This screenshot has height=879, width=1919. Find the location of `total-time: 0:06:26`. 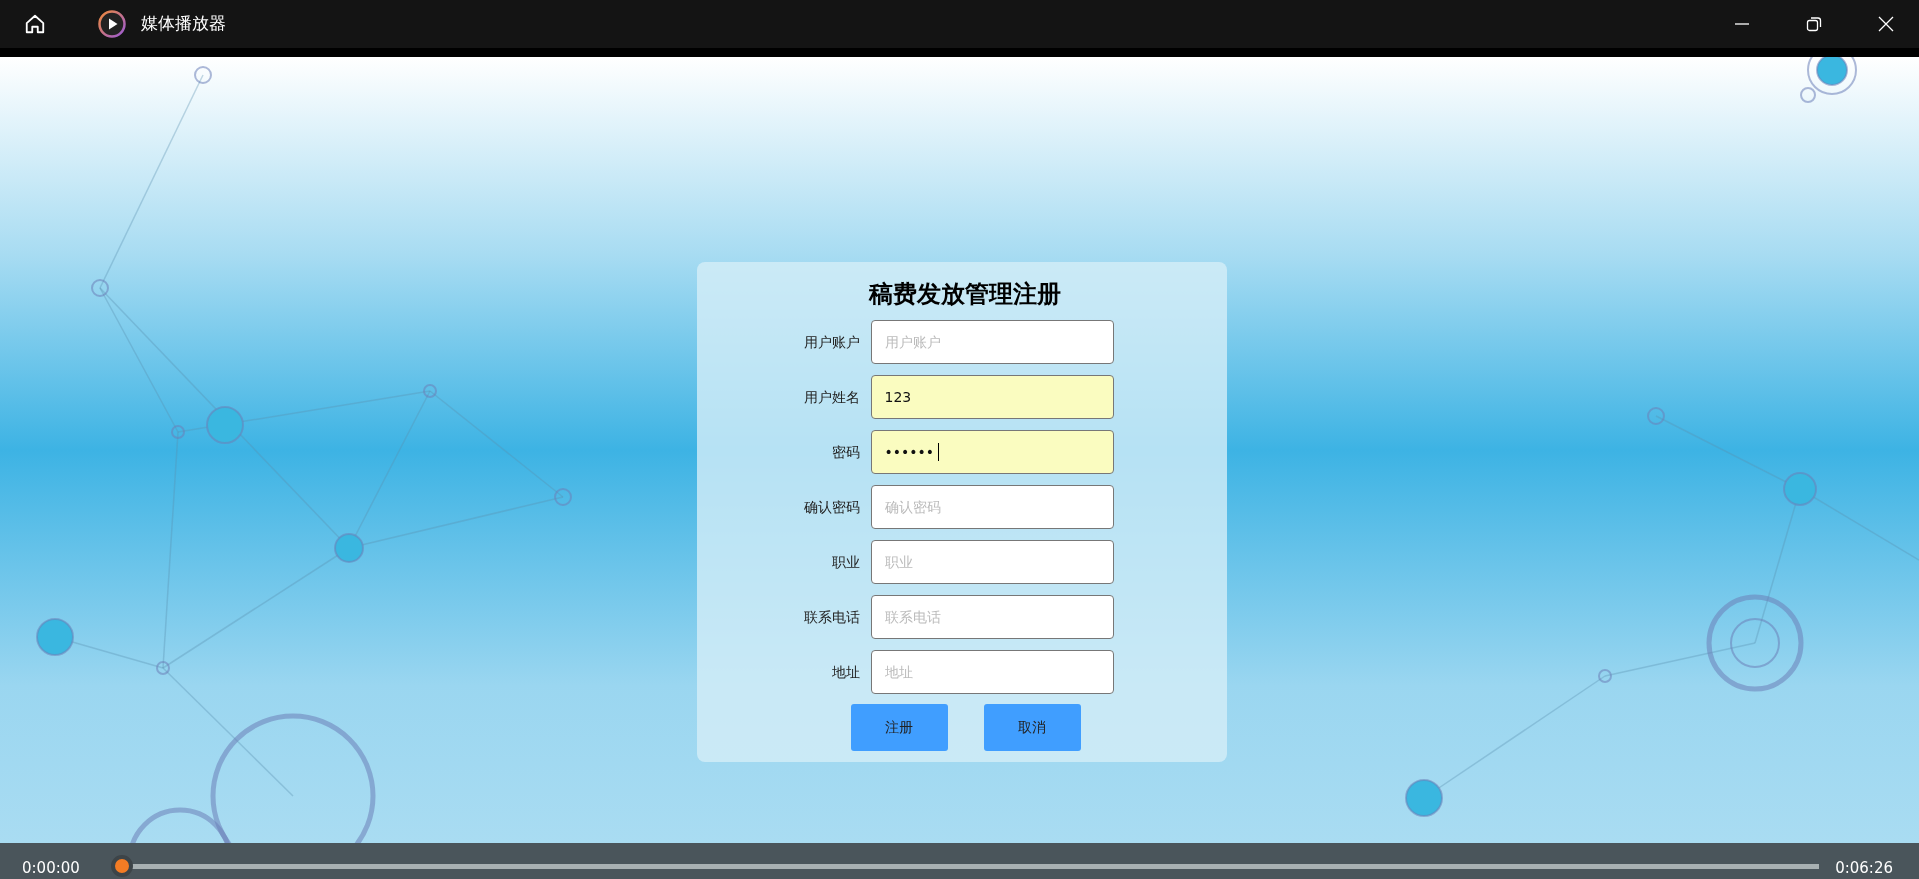

total-time: 0:06:26 is located at coordinates (1864, 868).